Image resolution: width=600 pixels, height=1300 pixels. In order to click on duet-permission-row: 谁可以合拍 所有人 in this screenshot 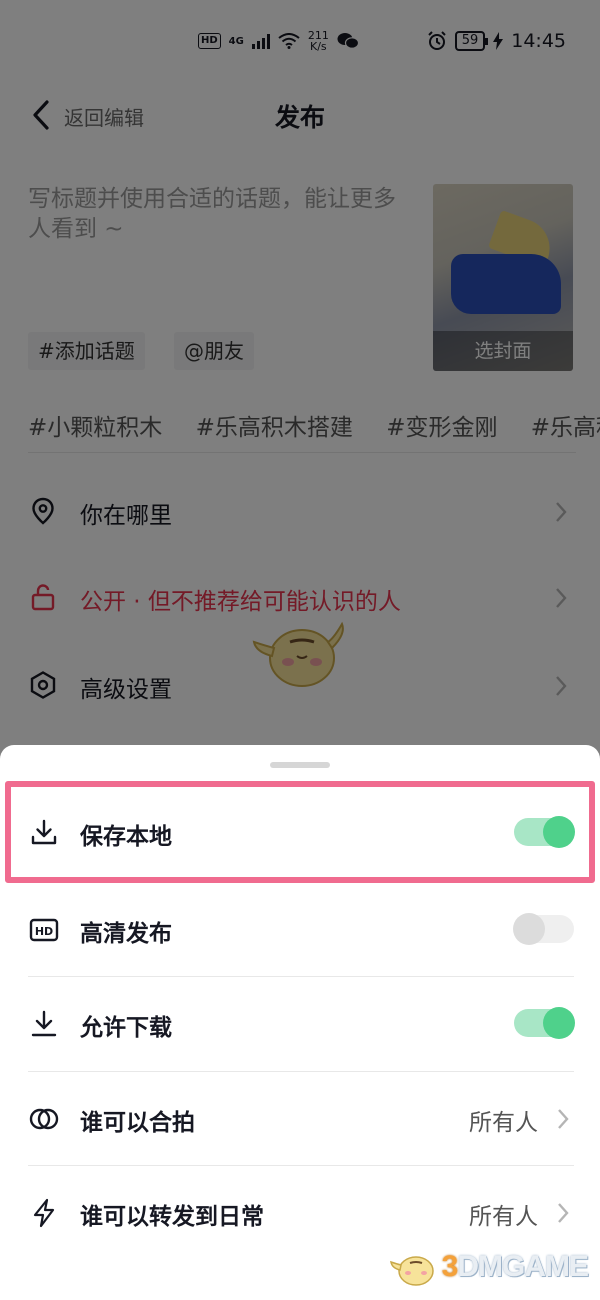, I will do `click(300, 1118)`.